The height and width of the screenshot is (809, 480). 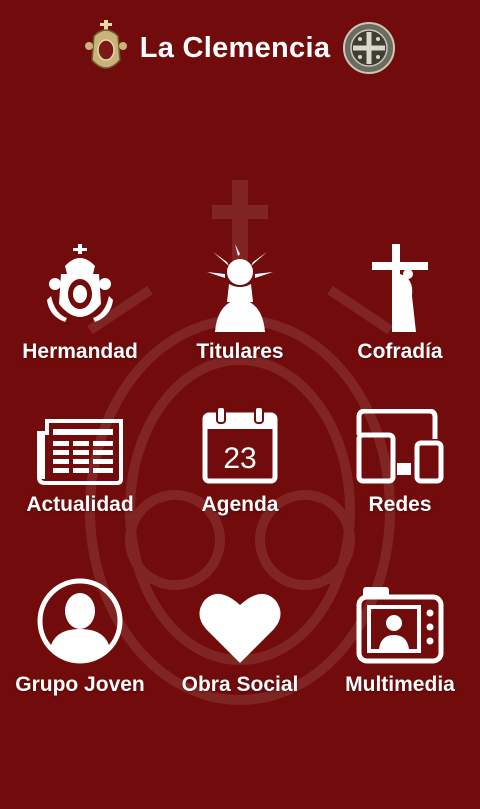 I want to click on menu-tile-redes: Redes, so click(x=400, y=475).